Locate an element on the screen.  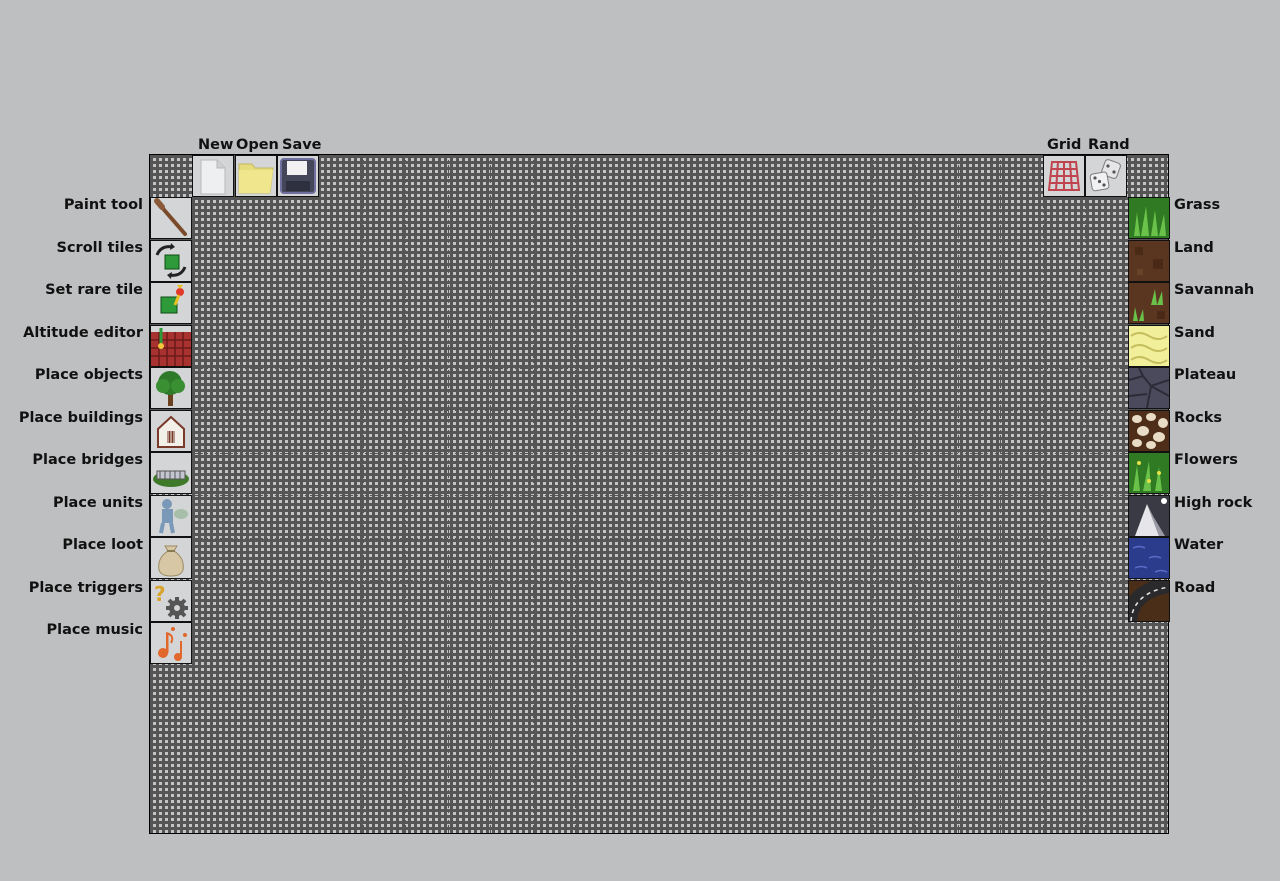
terrain-tile-plateau is located at coordinates (1149, 388).